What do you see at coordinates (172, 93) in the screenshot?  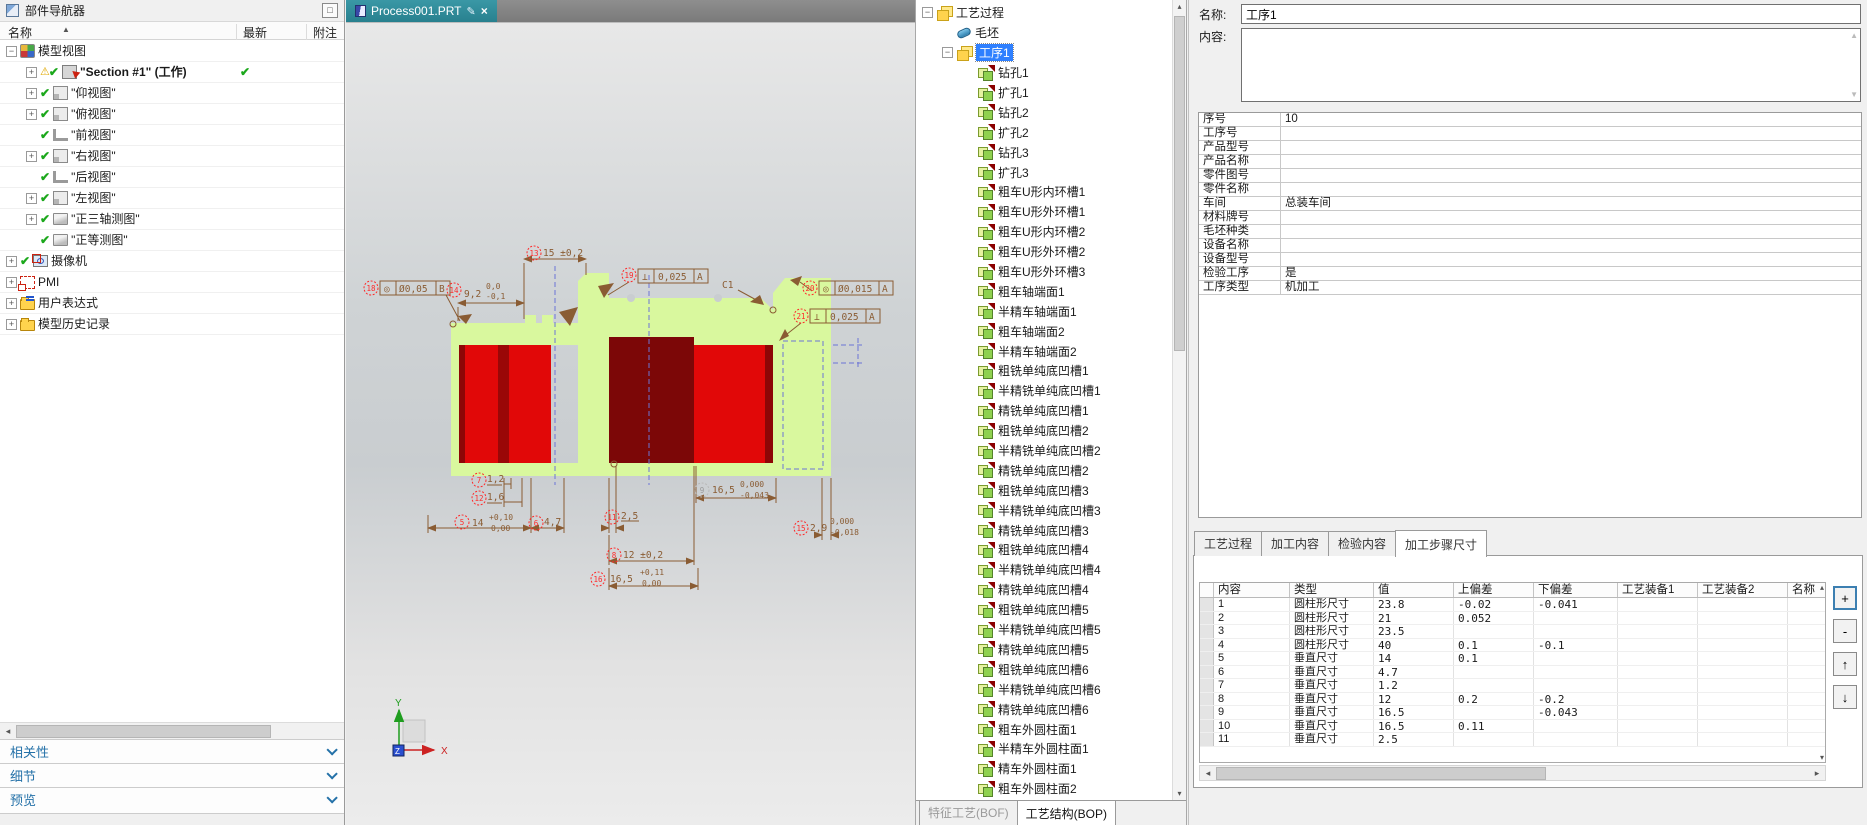 I see `tree-item: + "仰视图"` at bounding box center [172, 93].